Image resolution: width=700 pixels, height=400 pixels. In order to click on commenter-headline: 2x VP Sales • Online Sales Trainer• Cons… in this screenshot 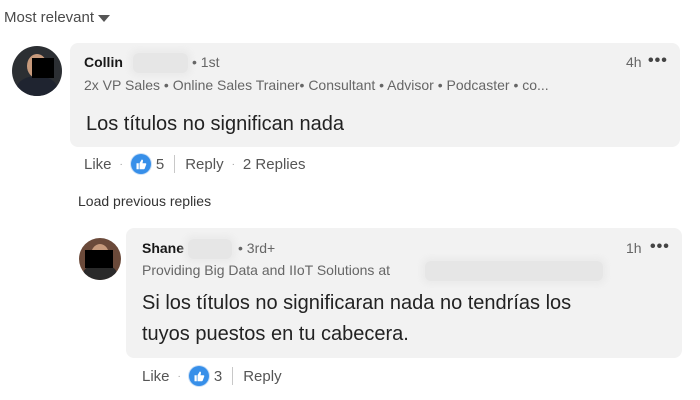, I will do `click(316, 85)`.